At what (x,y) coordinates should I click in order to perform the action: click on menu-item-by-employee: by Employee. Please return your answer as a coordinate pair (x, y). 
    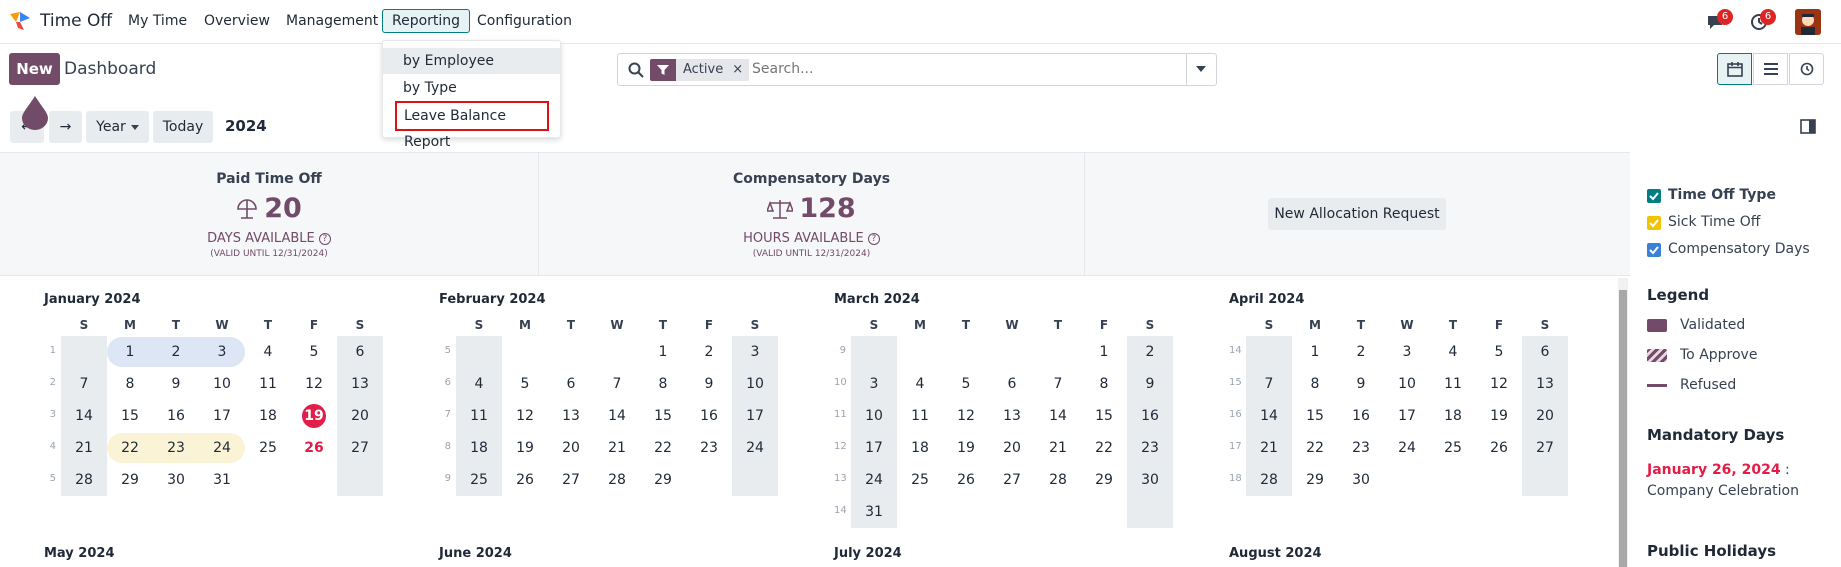
    Looking at the image, I should click on (471, 61).